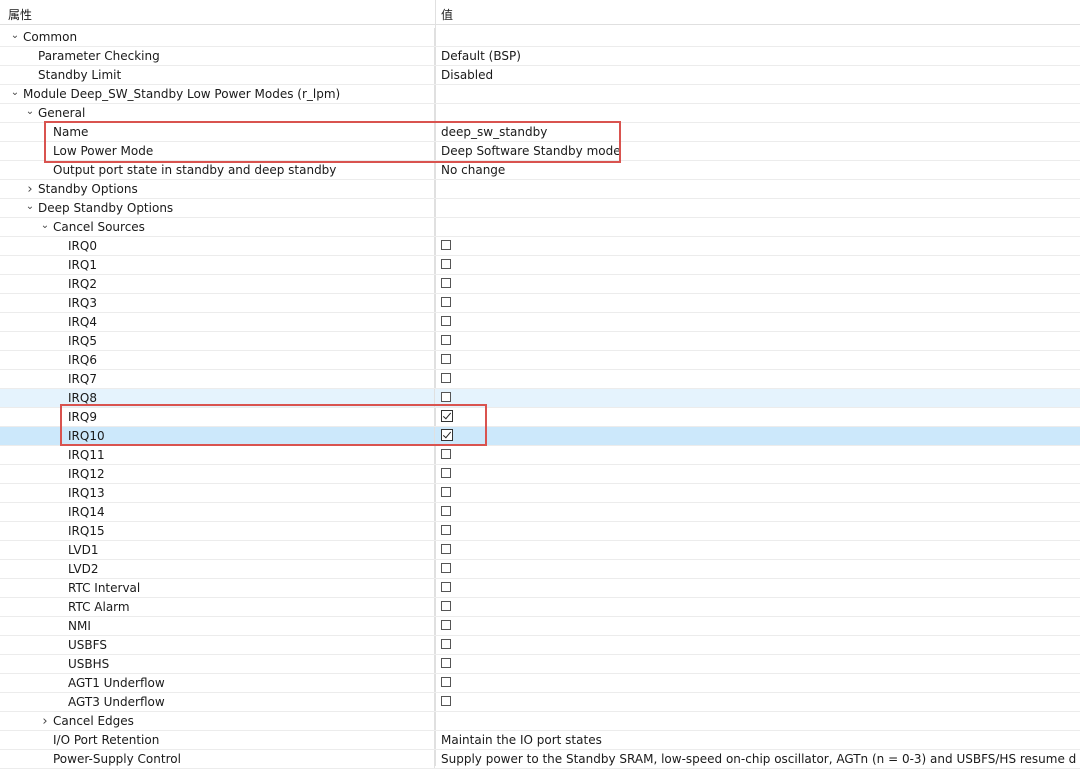 The width and height of the screenshot is (1080, 769). Describe the element at coordinates (540, 37) in the screenshot. I see `tree-row: ⌄ Common` at that location.